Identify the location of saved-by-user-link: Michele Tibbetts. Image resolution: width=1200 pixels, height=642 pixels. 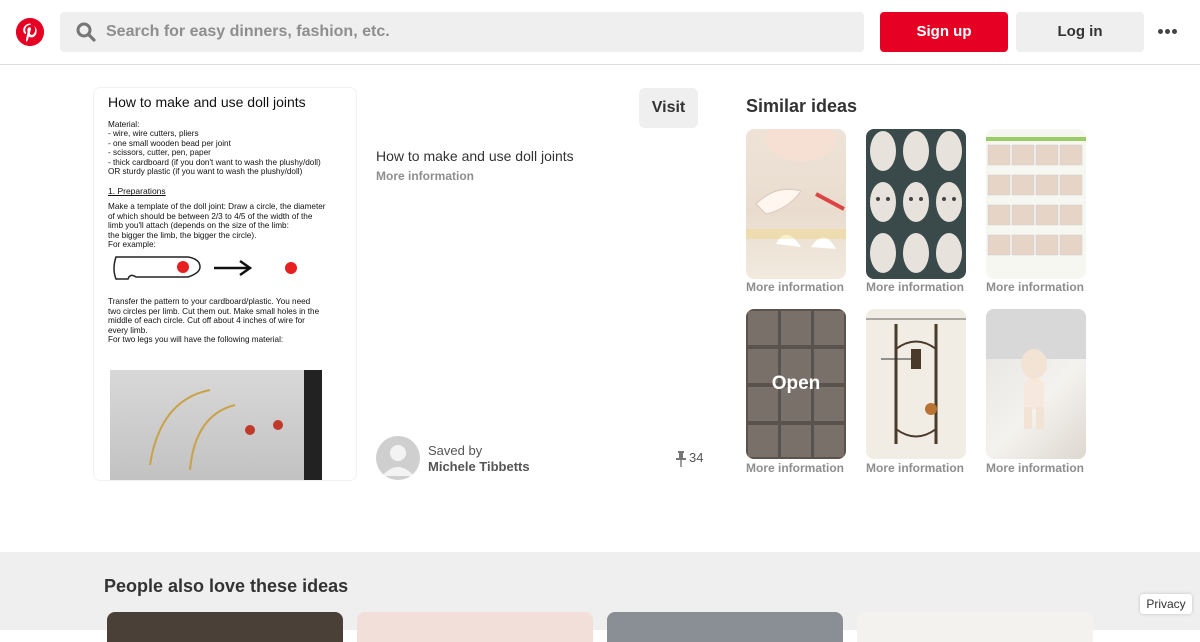
(479, 466).